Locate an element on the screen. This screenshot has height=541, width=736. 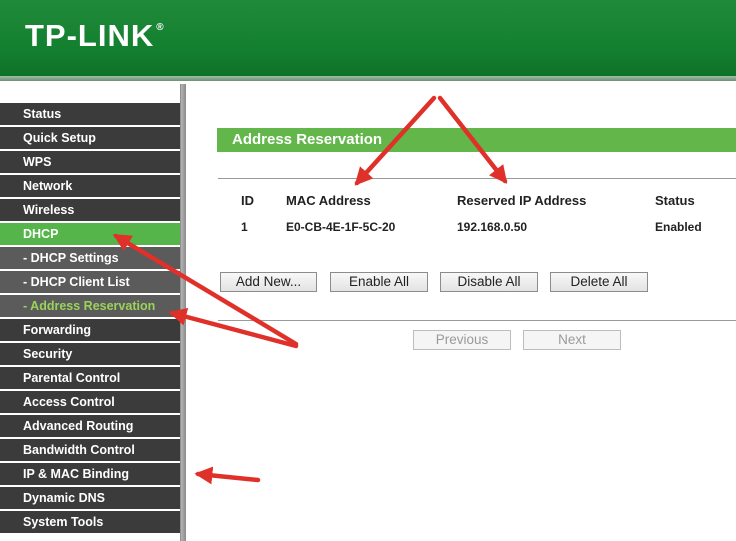
previous-page-button: Previous is located at coordinates (462, 340).